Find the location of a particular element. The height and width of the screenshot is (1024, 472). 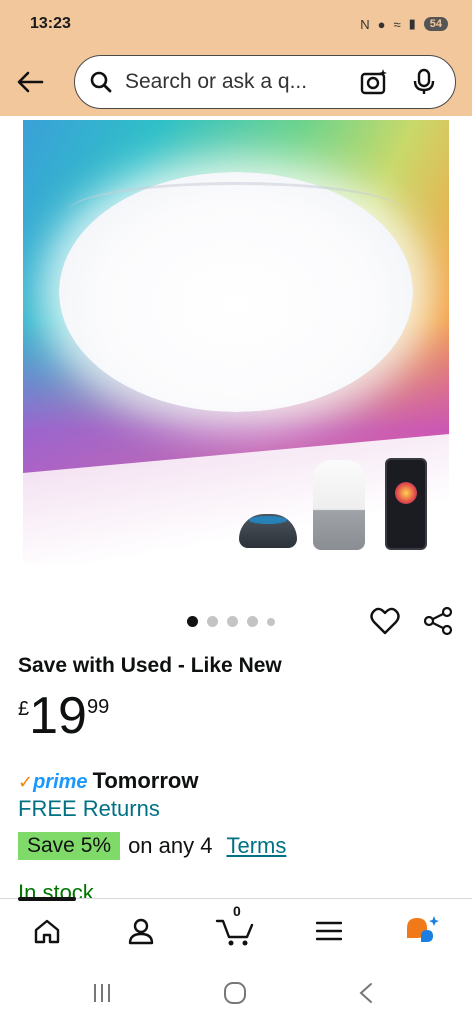

share-icon is located at coordinates (438, 621).